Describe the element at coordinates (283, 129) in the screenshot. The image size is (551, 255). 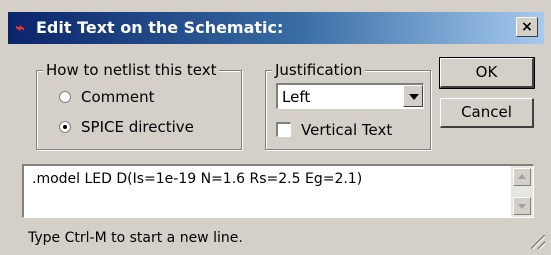
I see `vertical-text-checkbox` at that location.